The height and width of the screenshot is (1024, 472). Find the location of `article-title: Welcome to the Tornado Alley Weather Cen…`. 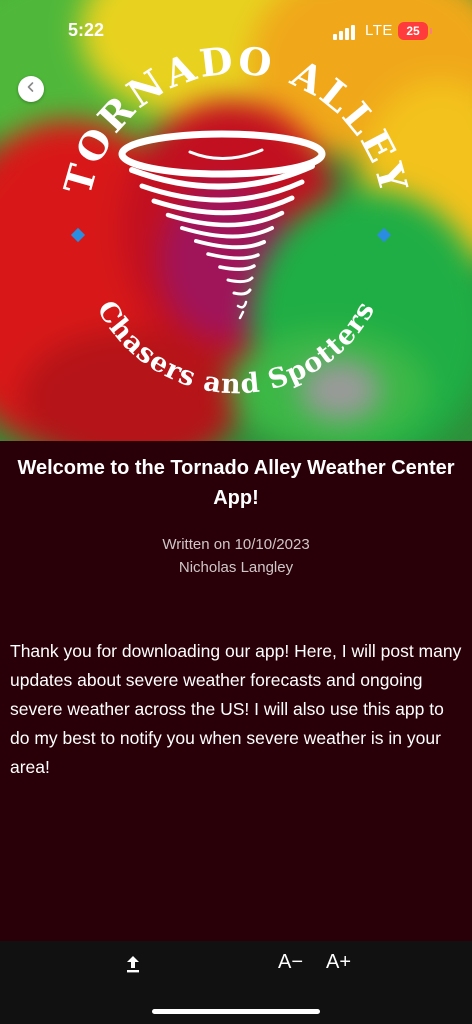

article-title: Welcome to the Tornado Alley Weather Cen… is located at coordinates (236, 483).